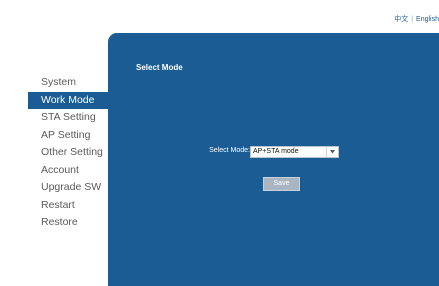 This screenshot has width=439, height=286. I want to click on select-mode-row: Select Mode: AP+STA mode, so click(273, 152).